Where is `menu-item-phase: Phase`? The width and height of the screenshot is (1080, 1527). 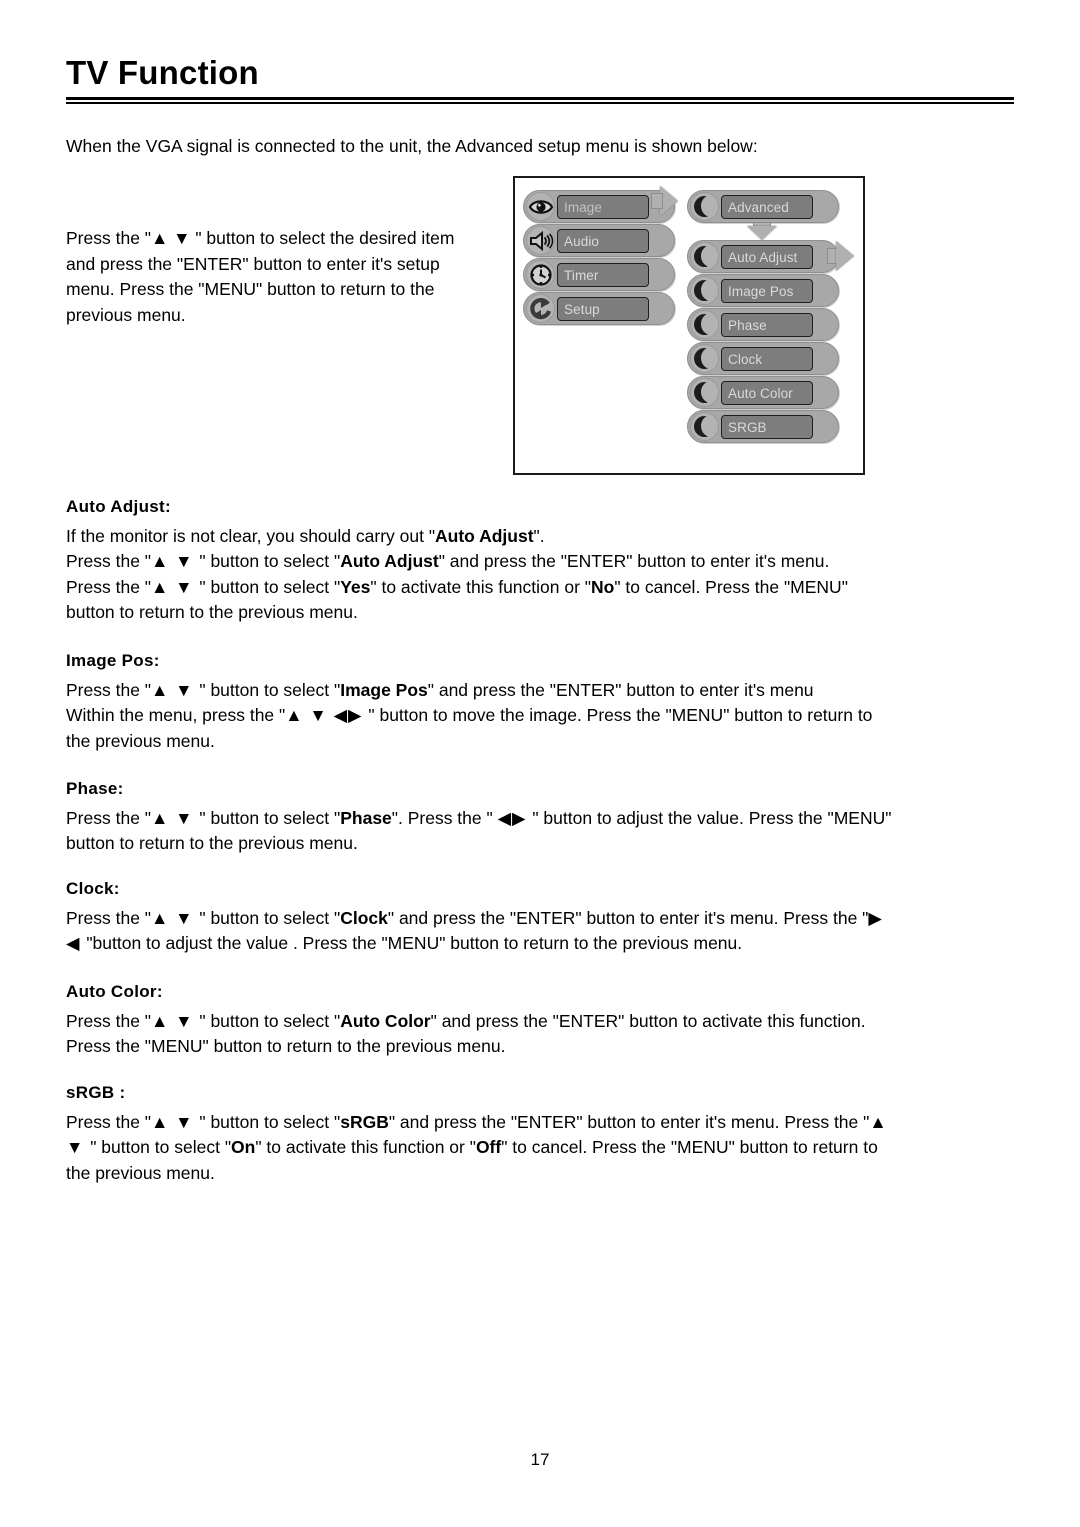 menu-item-phase: Phase is located at coordinates (763, 324).